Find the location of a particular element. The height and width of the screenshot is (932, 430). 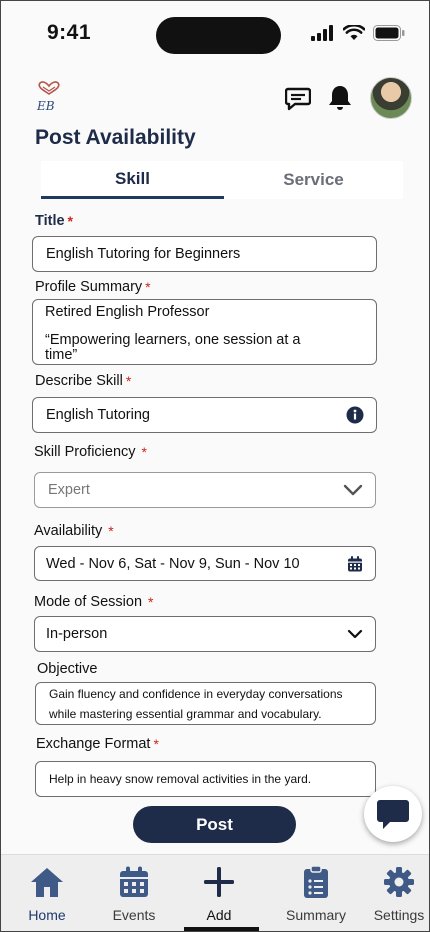

objective-label: Objective is located at coordinates (67, 669).